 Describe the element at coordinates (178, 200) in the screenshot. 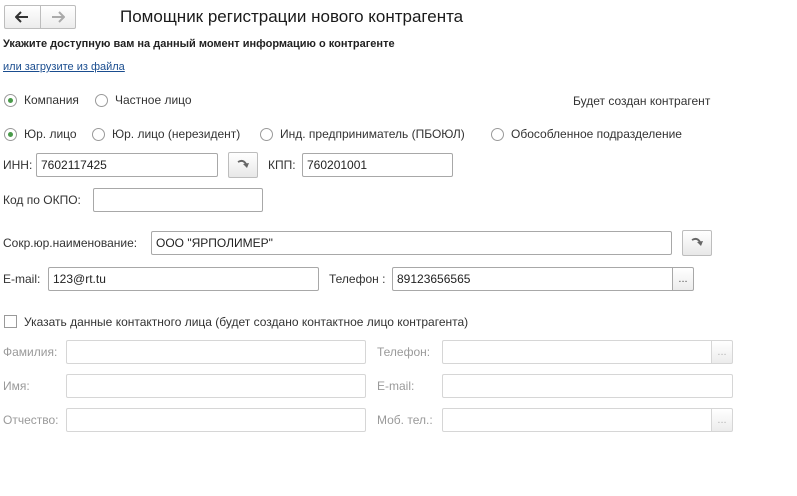

I see `okpo-input` at that location.